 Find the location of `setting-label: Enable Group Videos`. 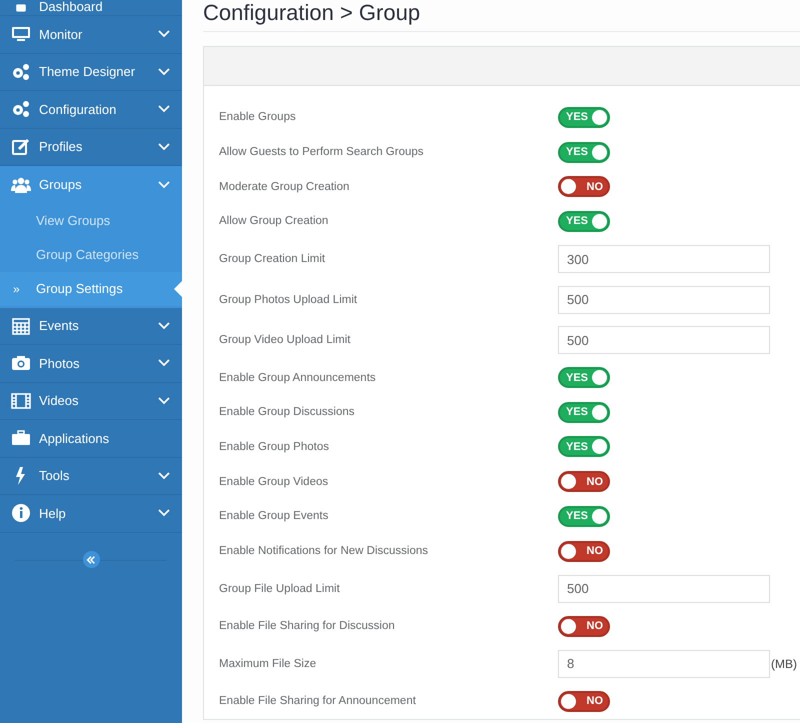

setting-label: Enable Group Videos is located at coordinates (274, 482).